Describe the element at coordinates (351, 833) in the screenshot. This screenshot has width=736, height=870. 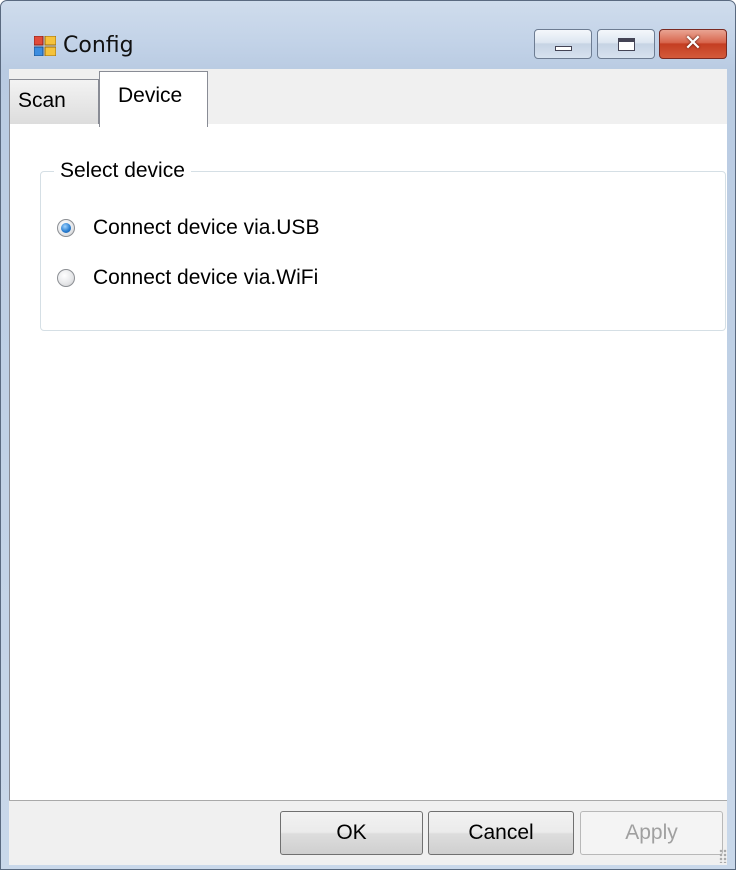
I see `ok-button: OK` at that location.